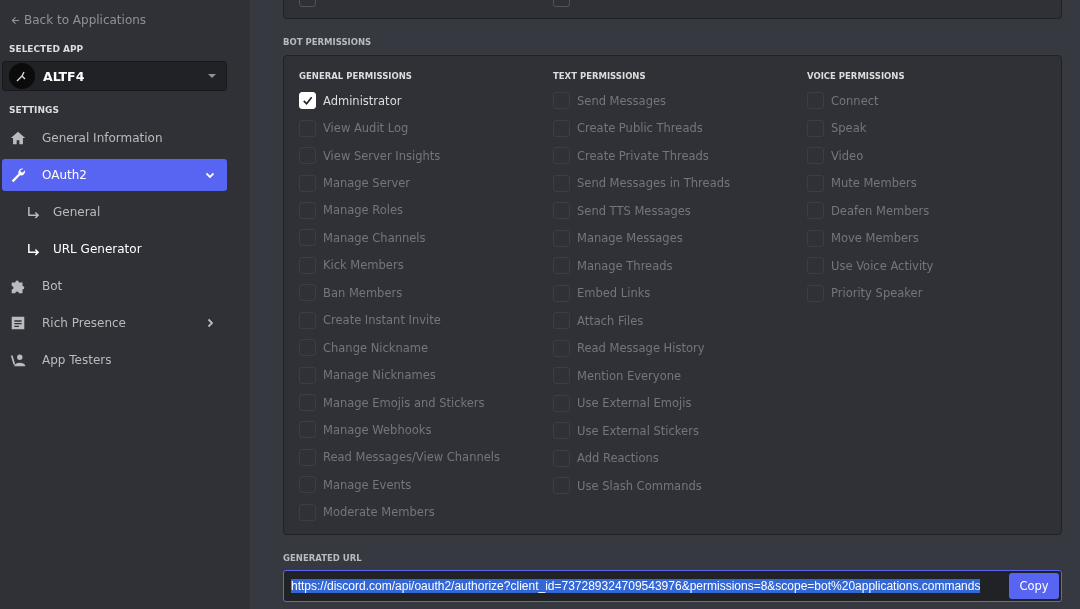 This screenshot has height=609, width=1080. I want to click on sidebar-subitem: URL Generator, so click(126, 249).